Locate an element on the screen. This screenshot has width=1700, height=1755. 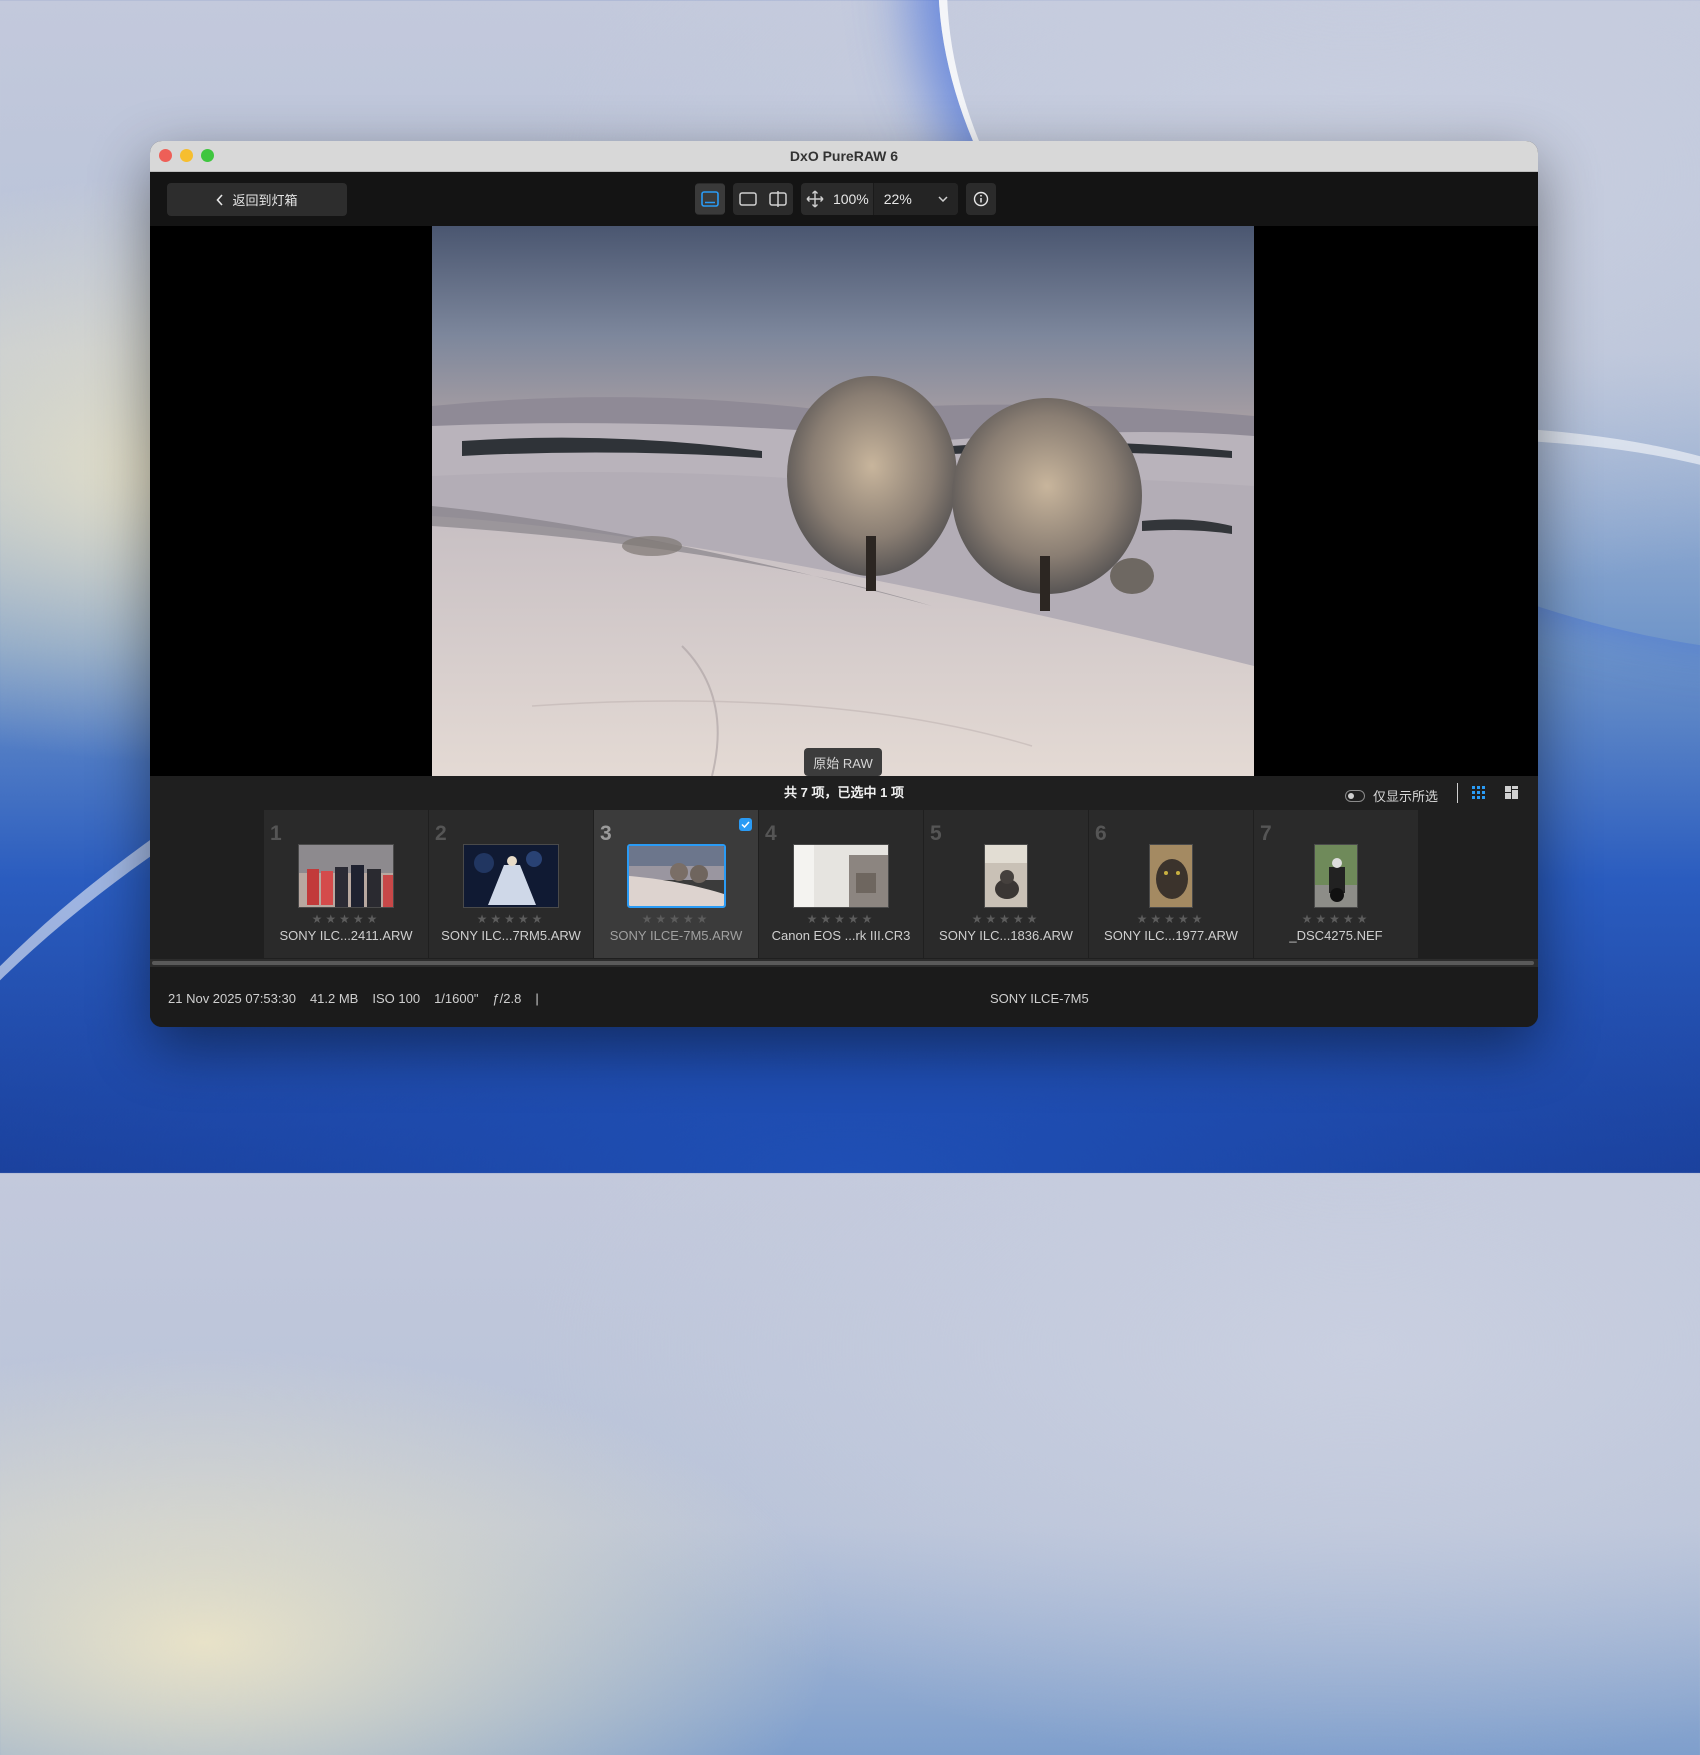
filmstrip-item: 4 ★★★★★ Canon EOS ...rk III.CR3 is located at coordinates (841, 884).